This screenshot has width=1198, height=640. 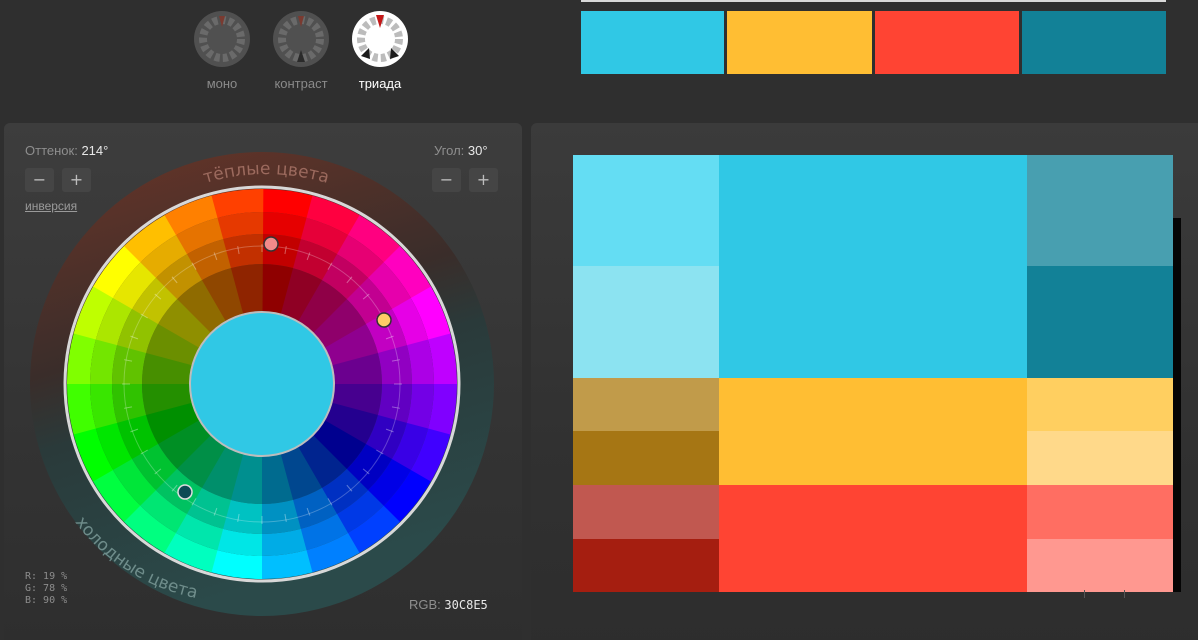 What do you see at coordinates (873, 1) in the screenshot?
I see `palette-divider` at bounding box center [873, 1].